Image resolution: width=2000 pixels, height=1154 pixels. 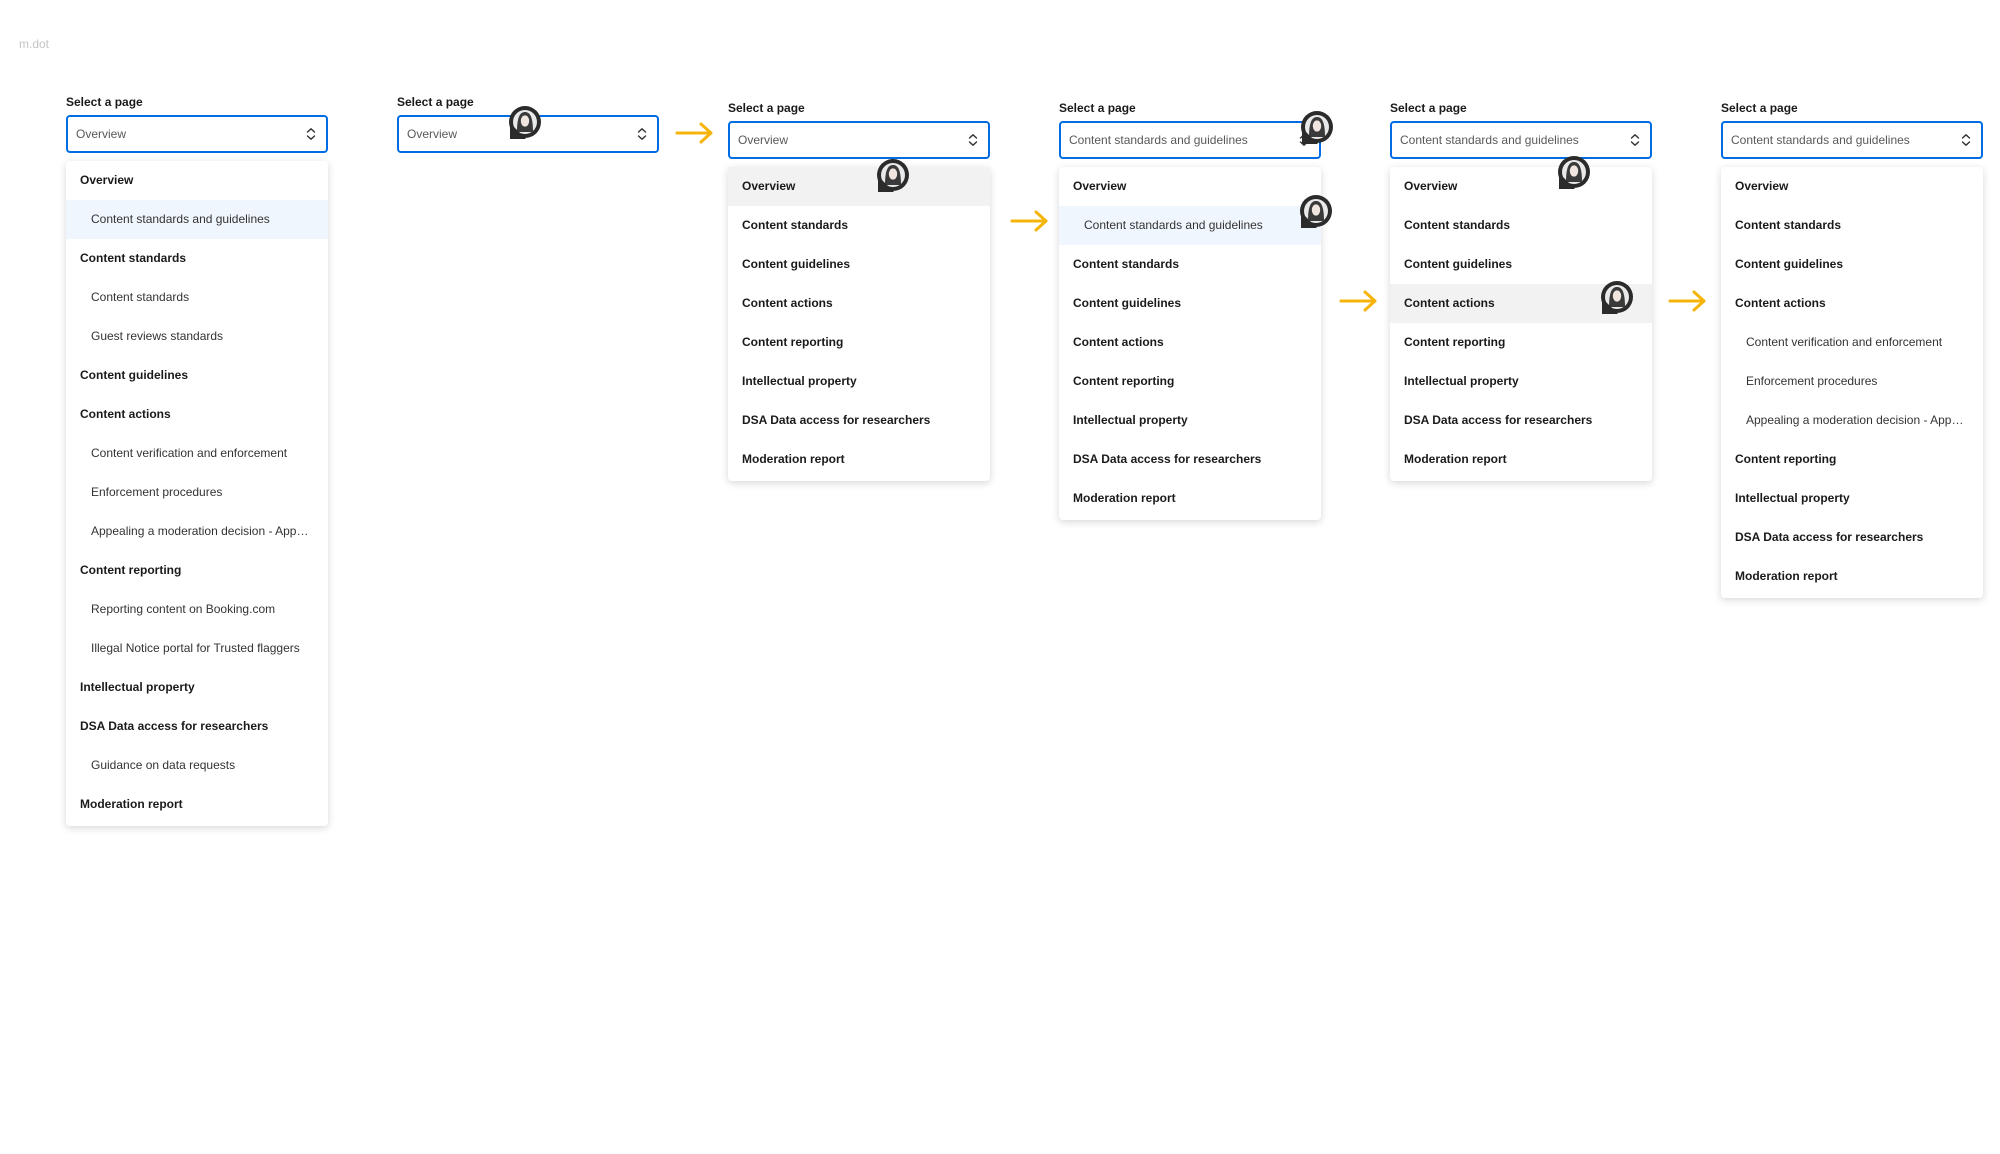 What do you see at coordinates (197, 609) in the screenshot?
I see `menu-item-reporting-content-on-booking-com: Reporting content on Booking.com` at bounding box center [197, 609].